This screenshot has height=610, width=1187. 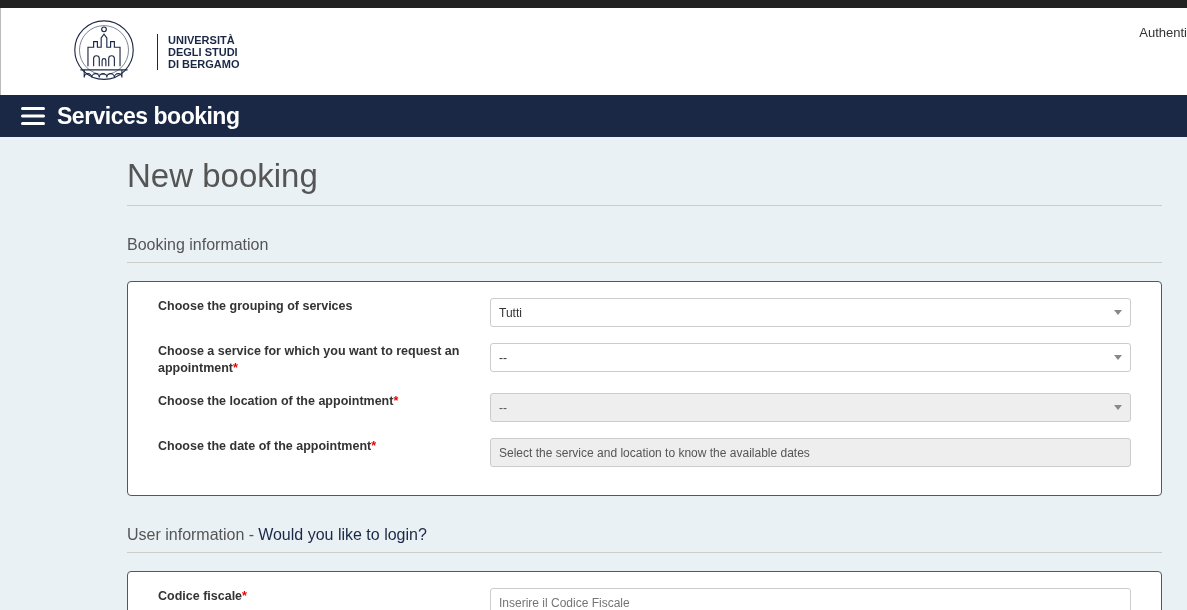 I want to click on field-label: Choose a service for which you want to request an appointment*, so click(x=309, y=360).